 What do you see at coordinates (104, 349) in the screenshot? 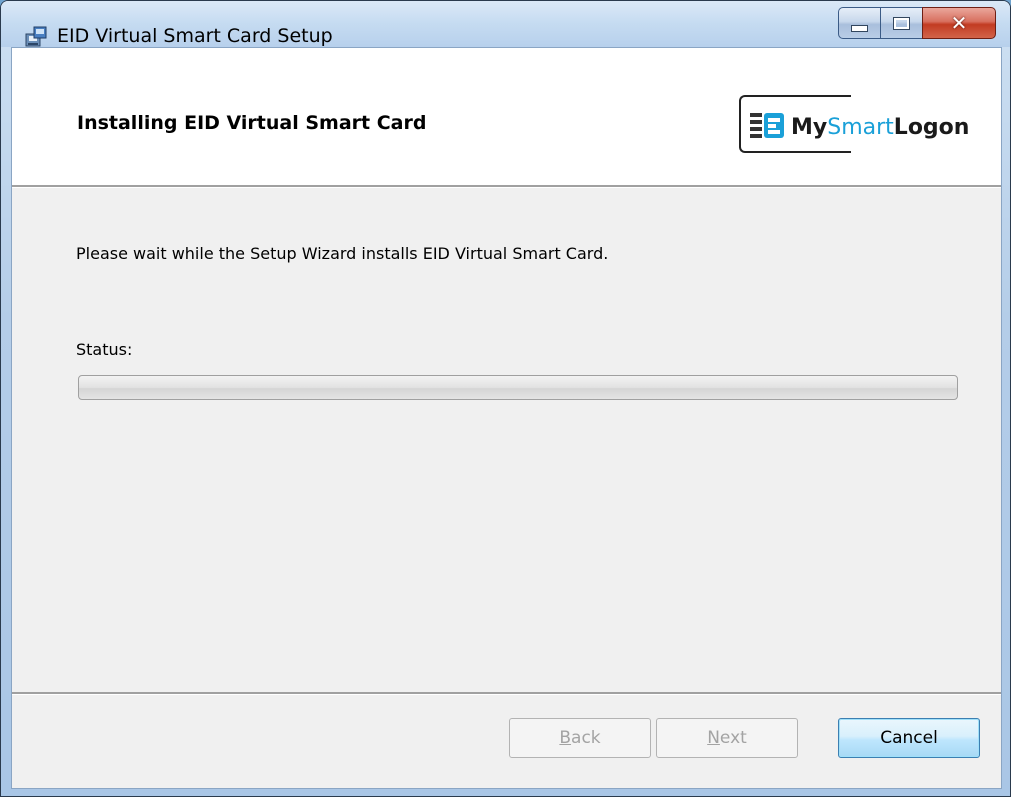
I see `status-label: Status:` at bounding box center [104, 349].